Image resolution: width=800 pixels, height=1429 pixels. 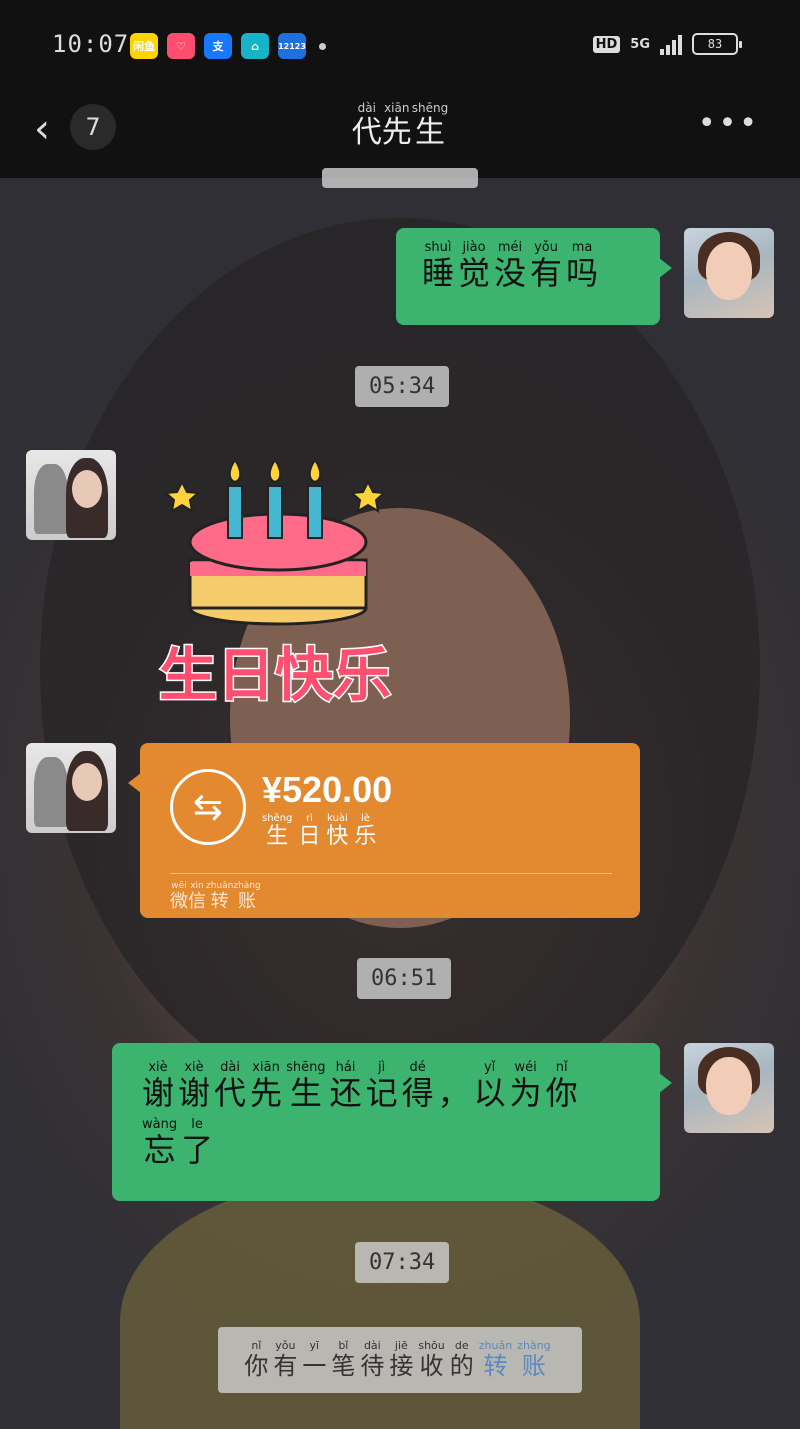 I want to click on hanzi-char: 忘wàng, so click(x=160, y=1143).